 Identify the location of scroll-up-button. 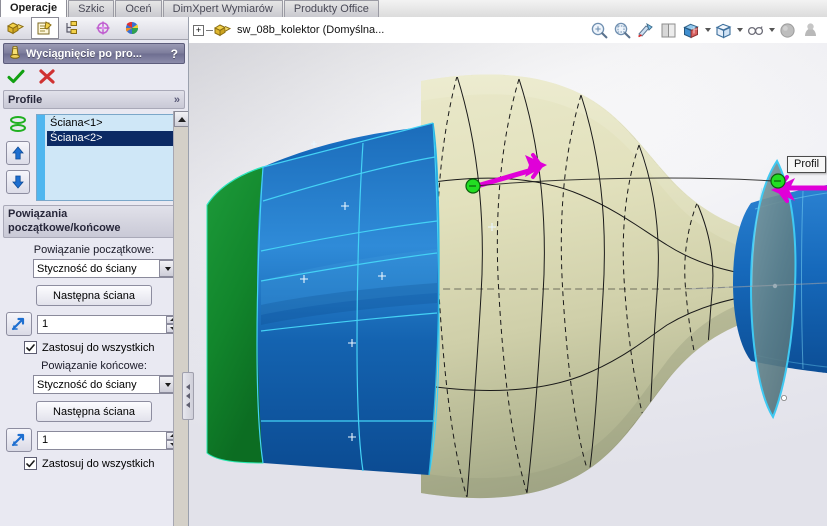
(181, 119).